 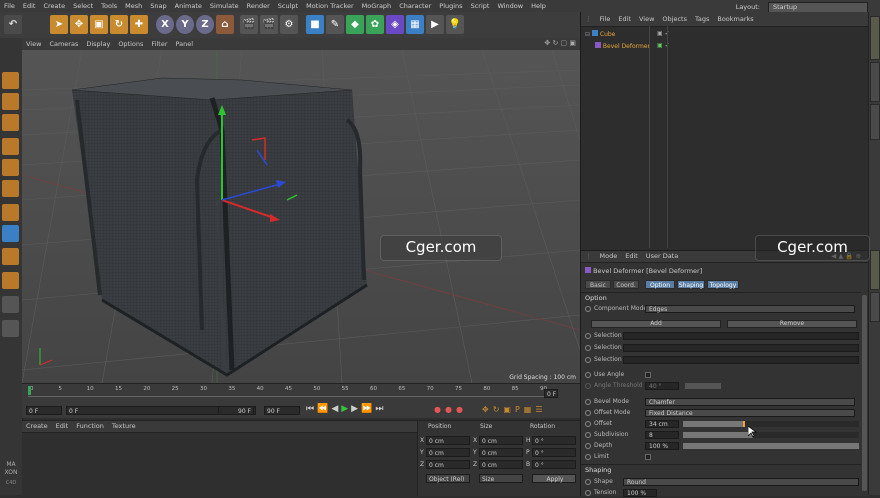 What do you see at coordinates (315, 24) in the screenshot?
I see `cube-icon: ■` at bounding box center [315, 24].